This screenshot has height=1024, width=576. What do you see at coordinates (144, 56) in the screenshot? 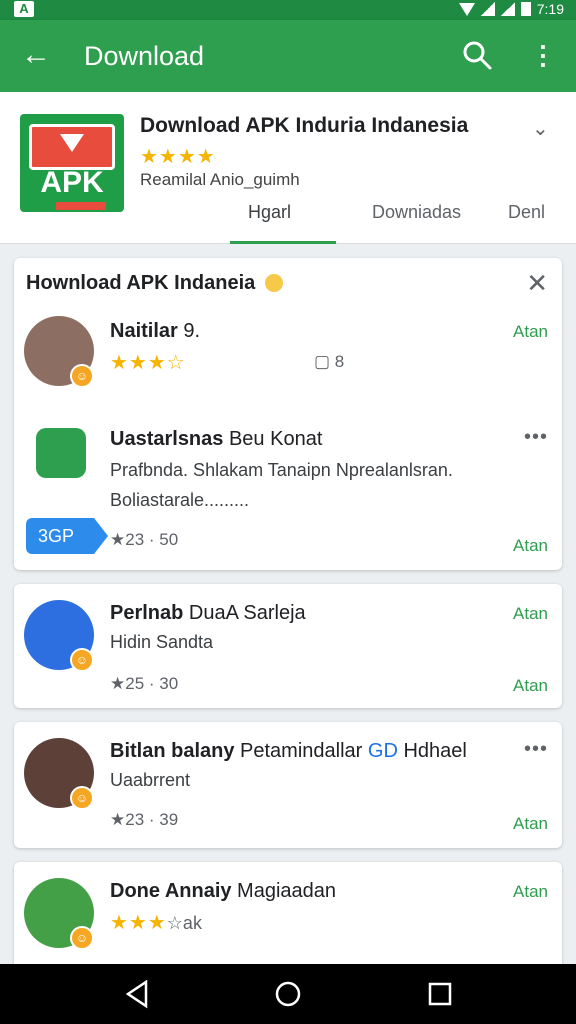
I see `page-title: Download` at bounding box center [144, 56].